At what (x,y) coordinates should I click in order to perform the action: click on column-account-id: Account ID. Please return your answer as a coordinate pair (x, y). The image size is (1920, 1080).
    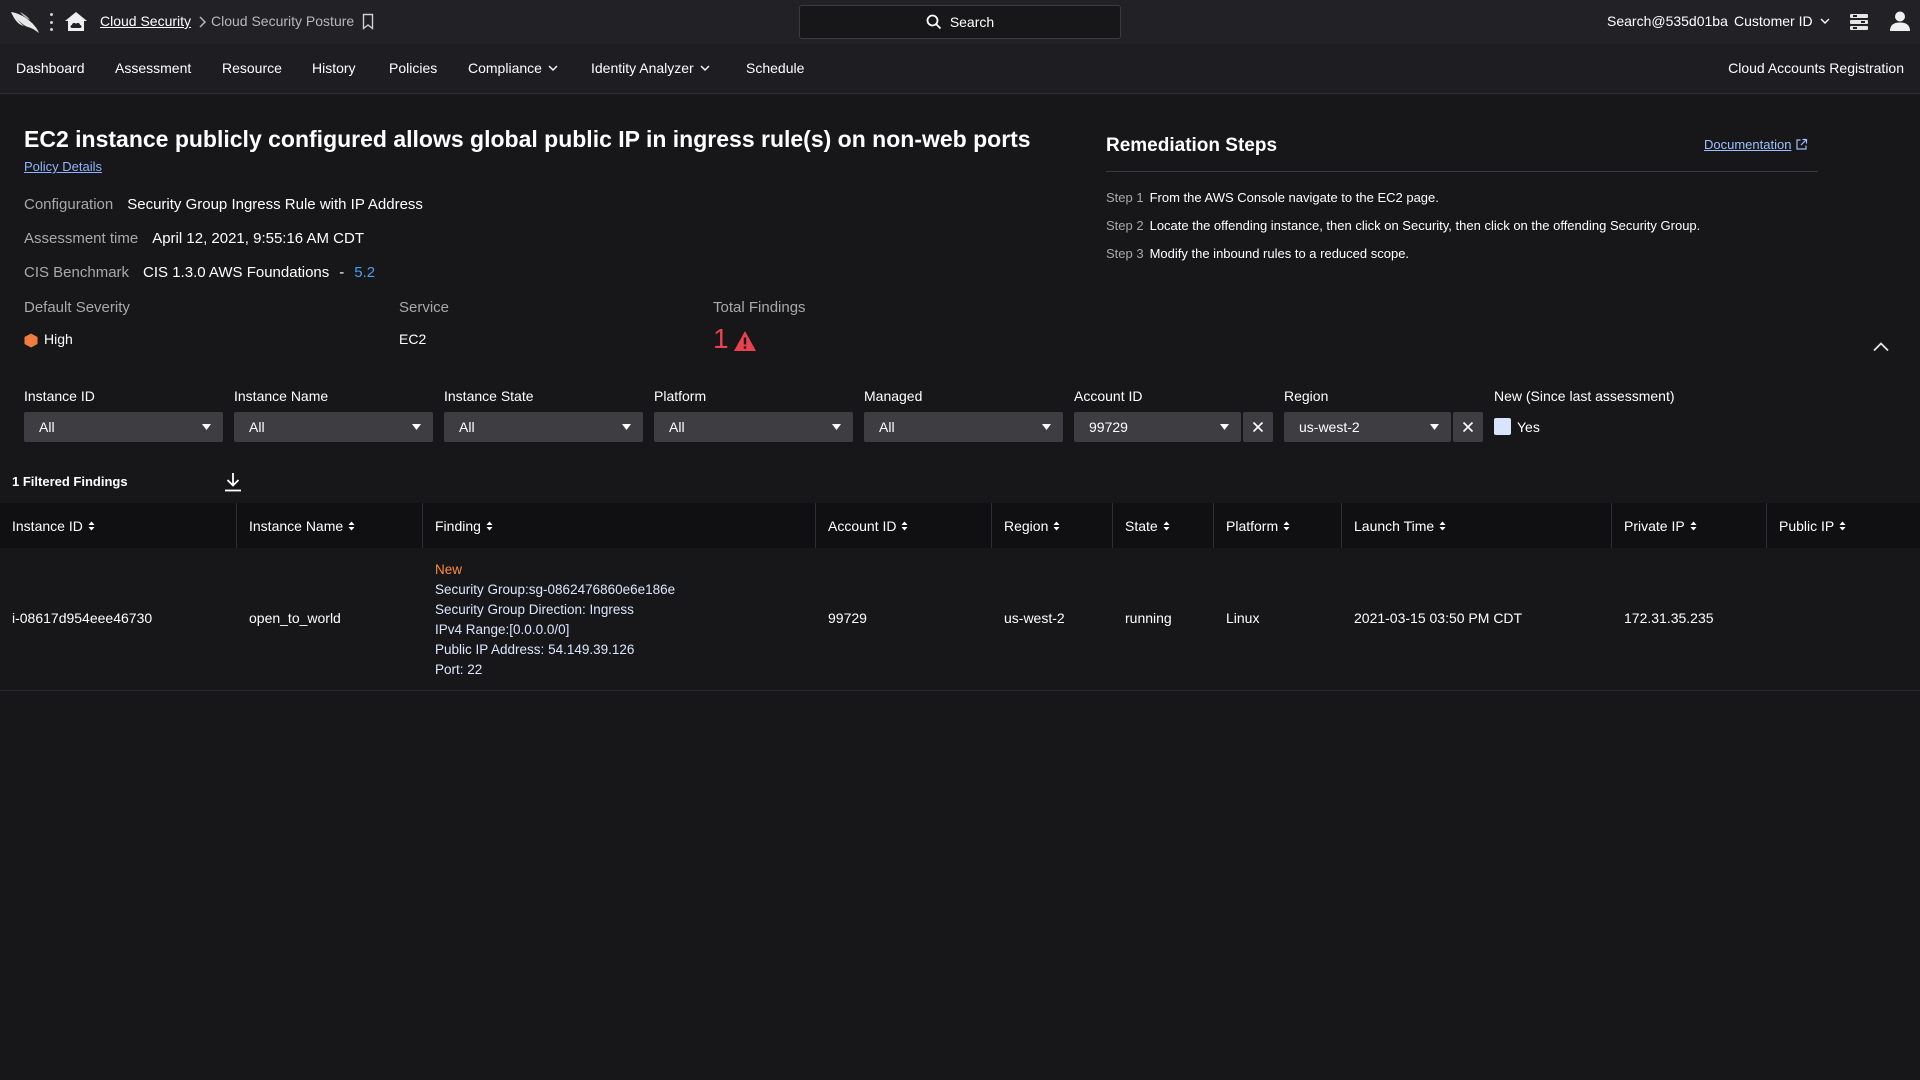
    Looking at the image, I should click on (904, 525).